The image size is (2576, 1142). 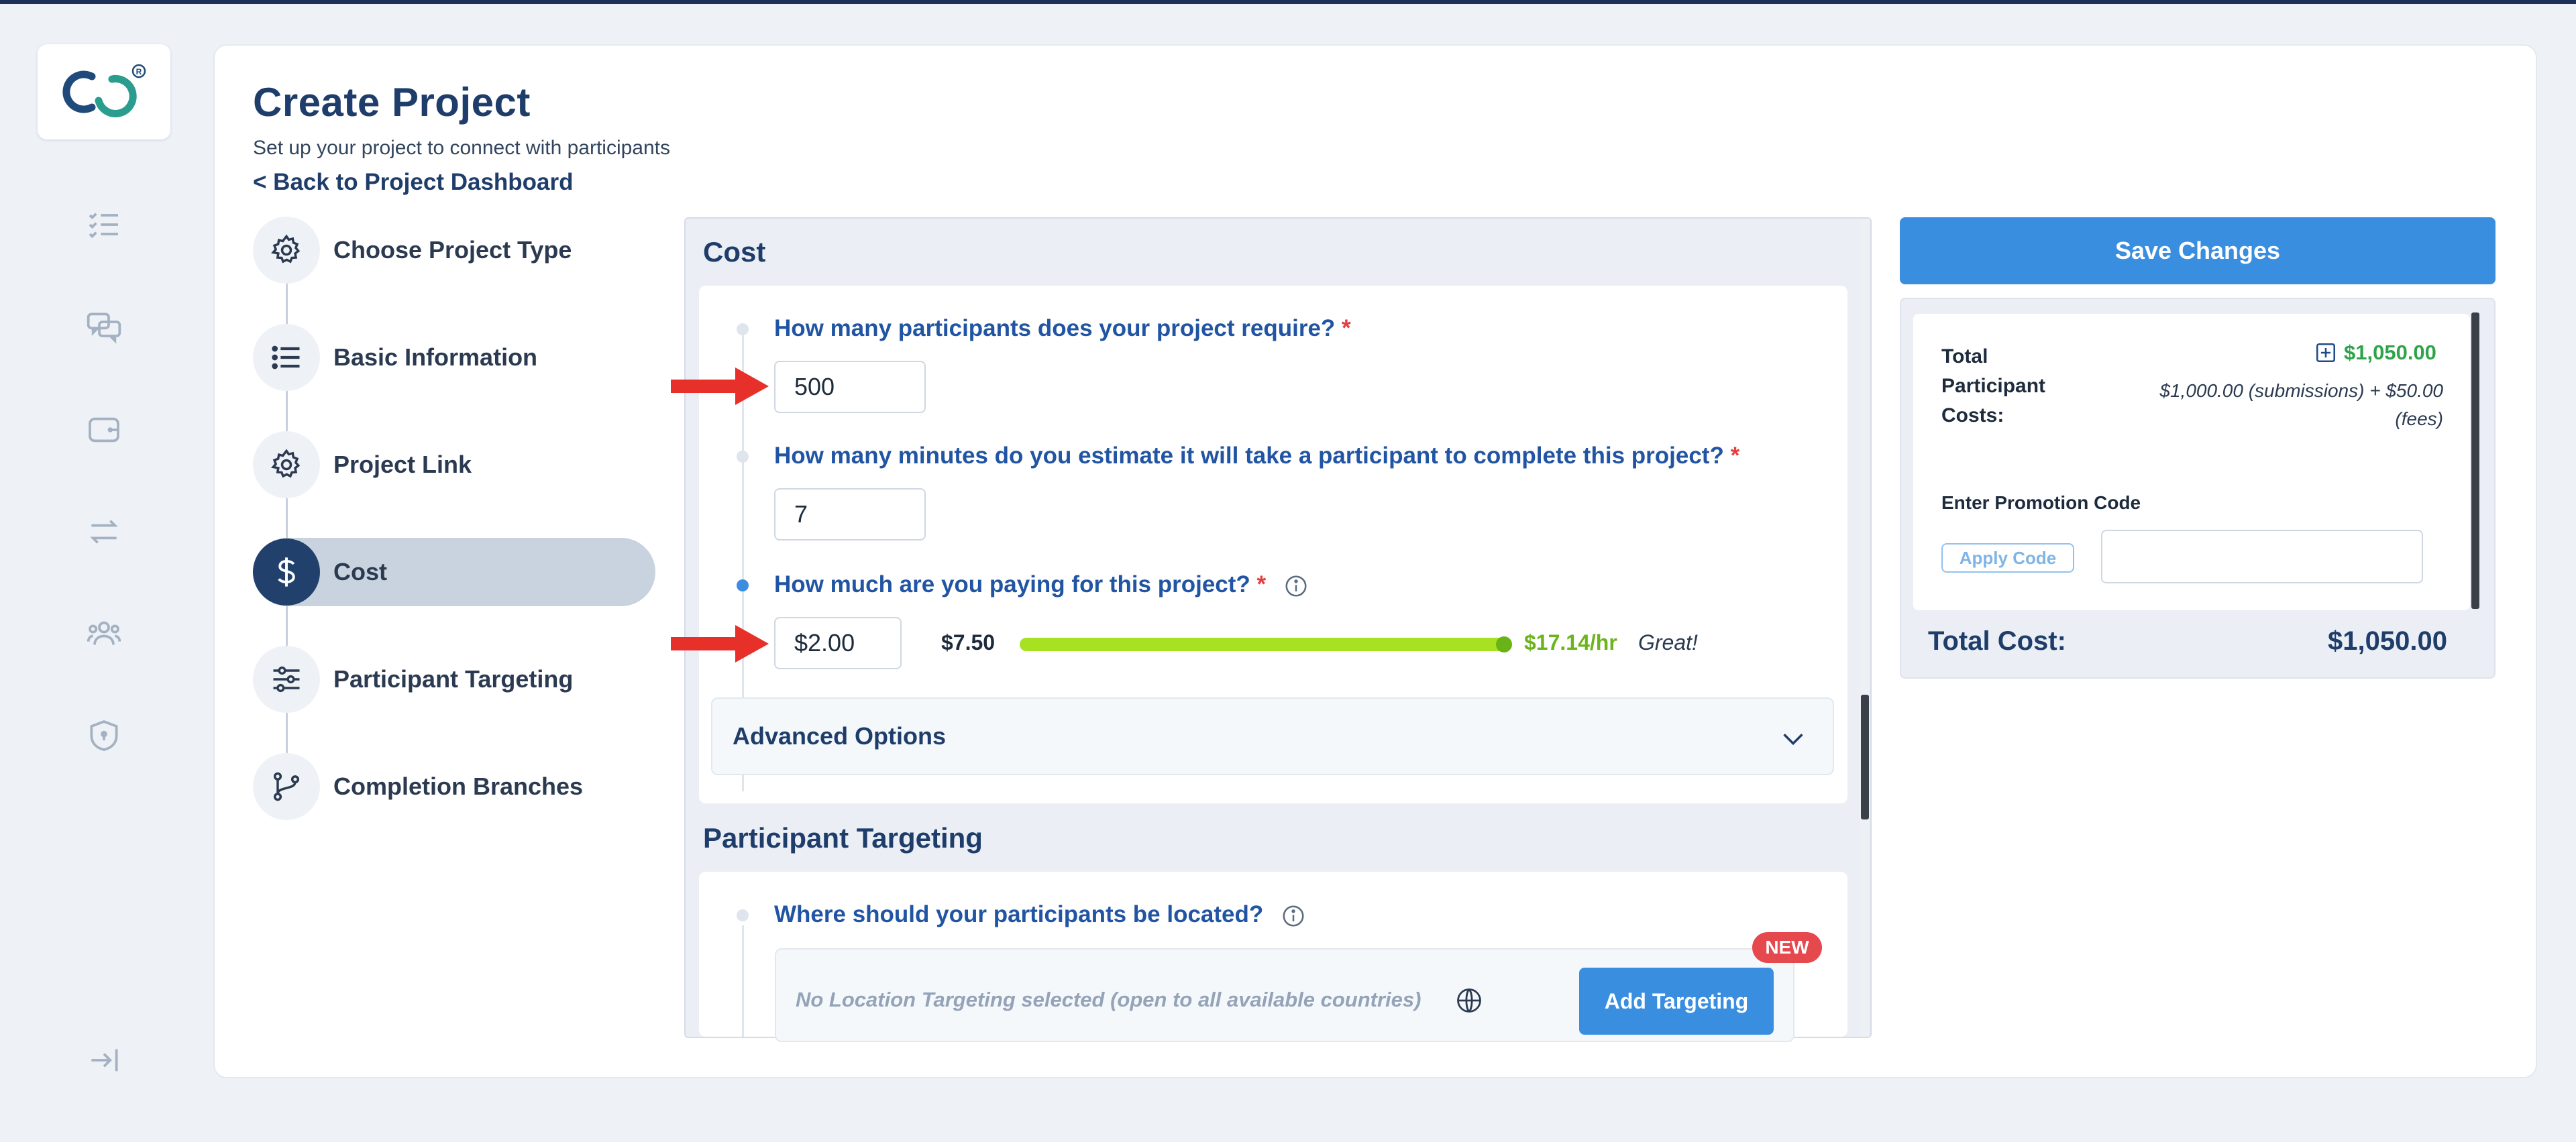 I want to click on promo-code-input, so click(x=2262, y=556).